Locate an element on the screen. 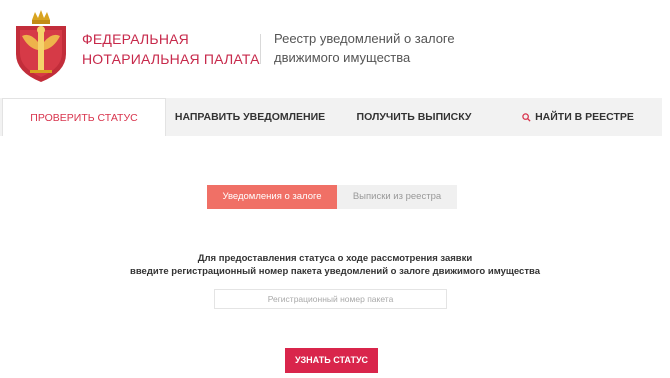  registry-title-line1: Реестр уведомлений о залоге is located at coordinates (364, 38).